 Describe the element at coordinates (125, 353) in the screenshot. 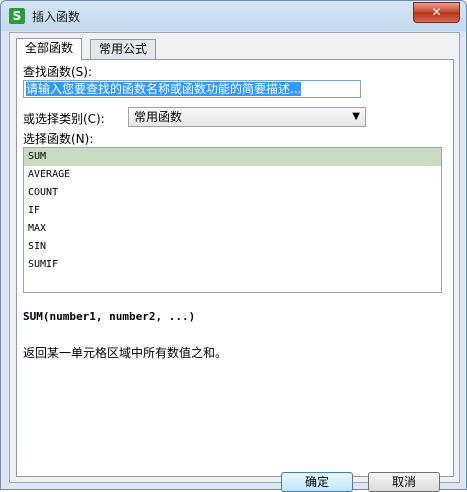

I see `function-description: 返回某一单元格区域中所有数值之和。` at that location.